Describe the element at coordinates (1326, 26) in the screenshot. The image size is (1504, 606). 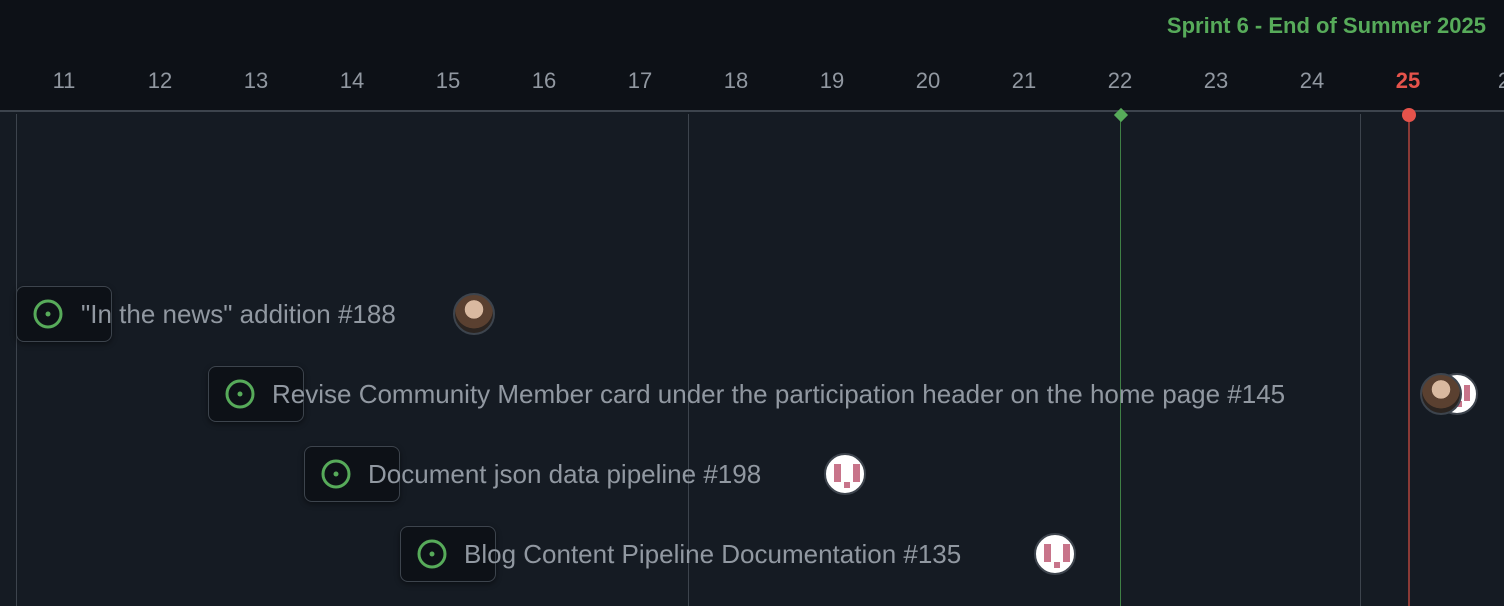
I see `sprint-title: Sprint 6 - End of Summer 2025` at that location.